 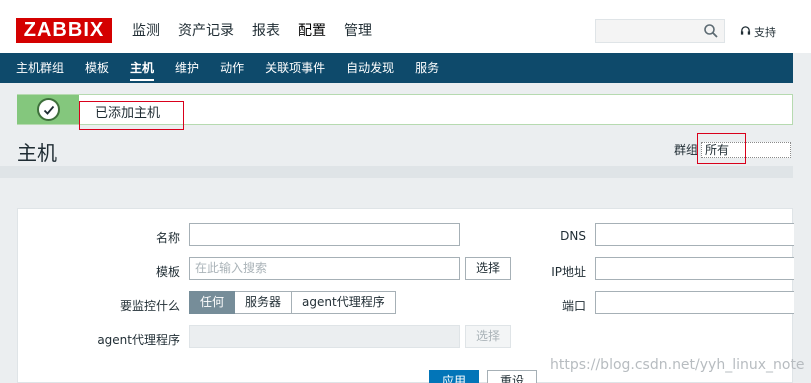 What do you see at coordinates (312, 31) in the screenshot?
I see `main-menu-configuration: 配置` at bounding box center [312, 31].